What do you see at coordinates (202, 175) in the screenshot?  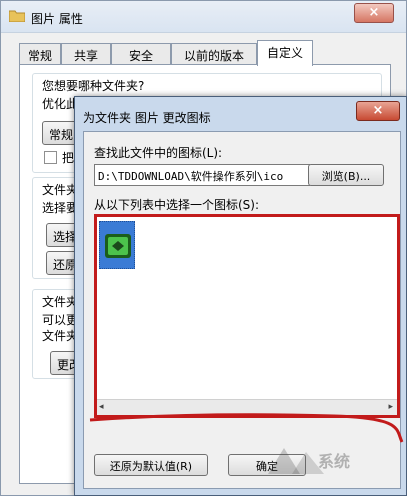 I see `icon-path-input: D:\TDDOWNLOAD\软件操作系列\ico` at bounding box center [202, 175].